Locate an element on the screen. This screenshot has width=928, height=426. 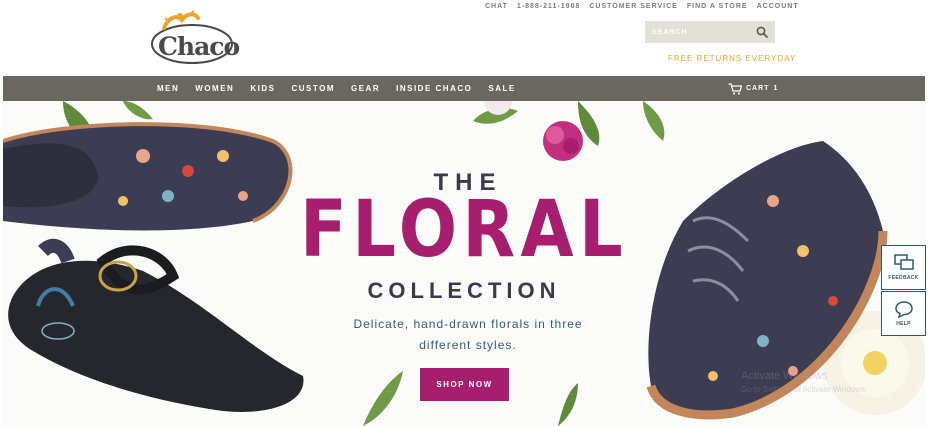
help-widget: HELP is located at coordinates (903, 313).